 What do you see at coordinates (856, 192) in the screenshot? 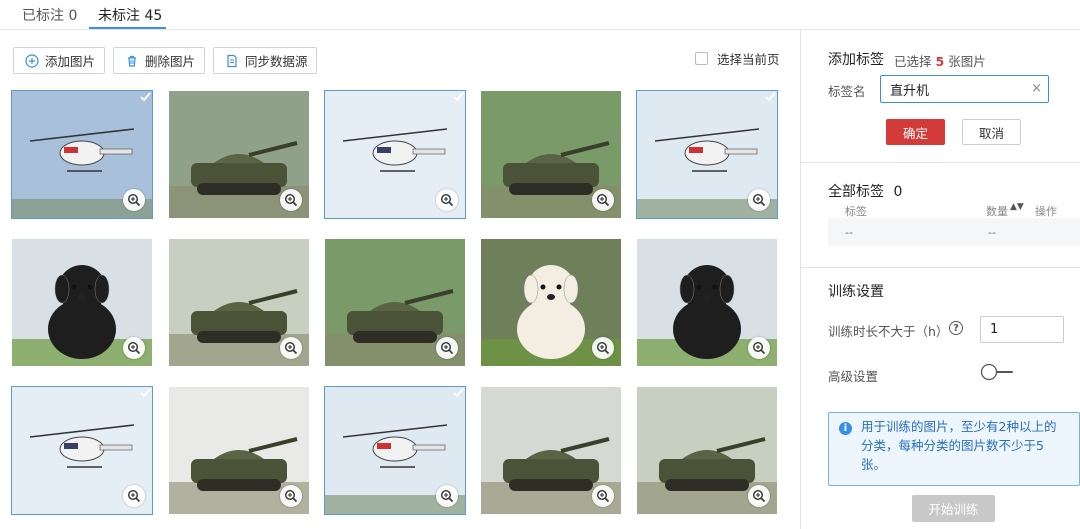
I see `all-tags-label: 全部标签` at bounding box center [856, 192].